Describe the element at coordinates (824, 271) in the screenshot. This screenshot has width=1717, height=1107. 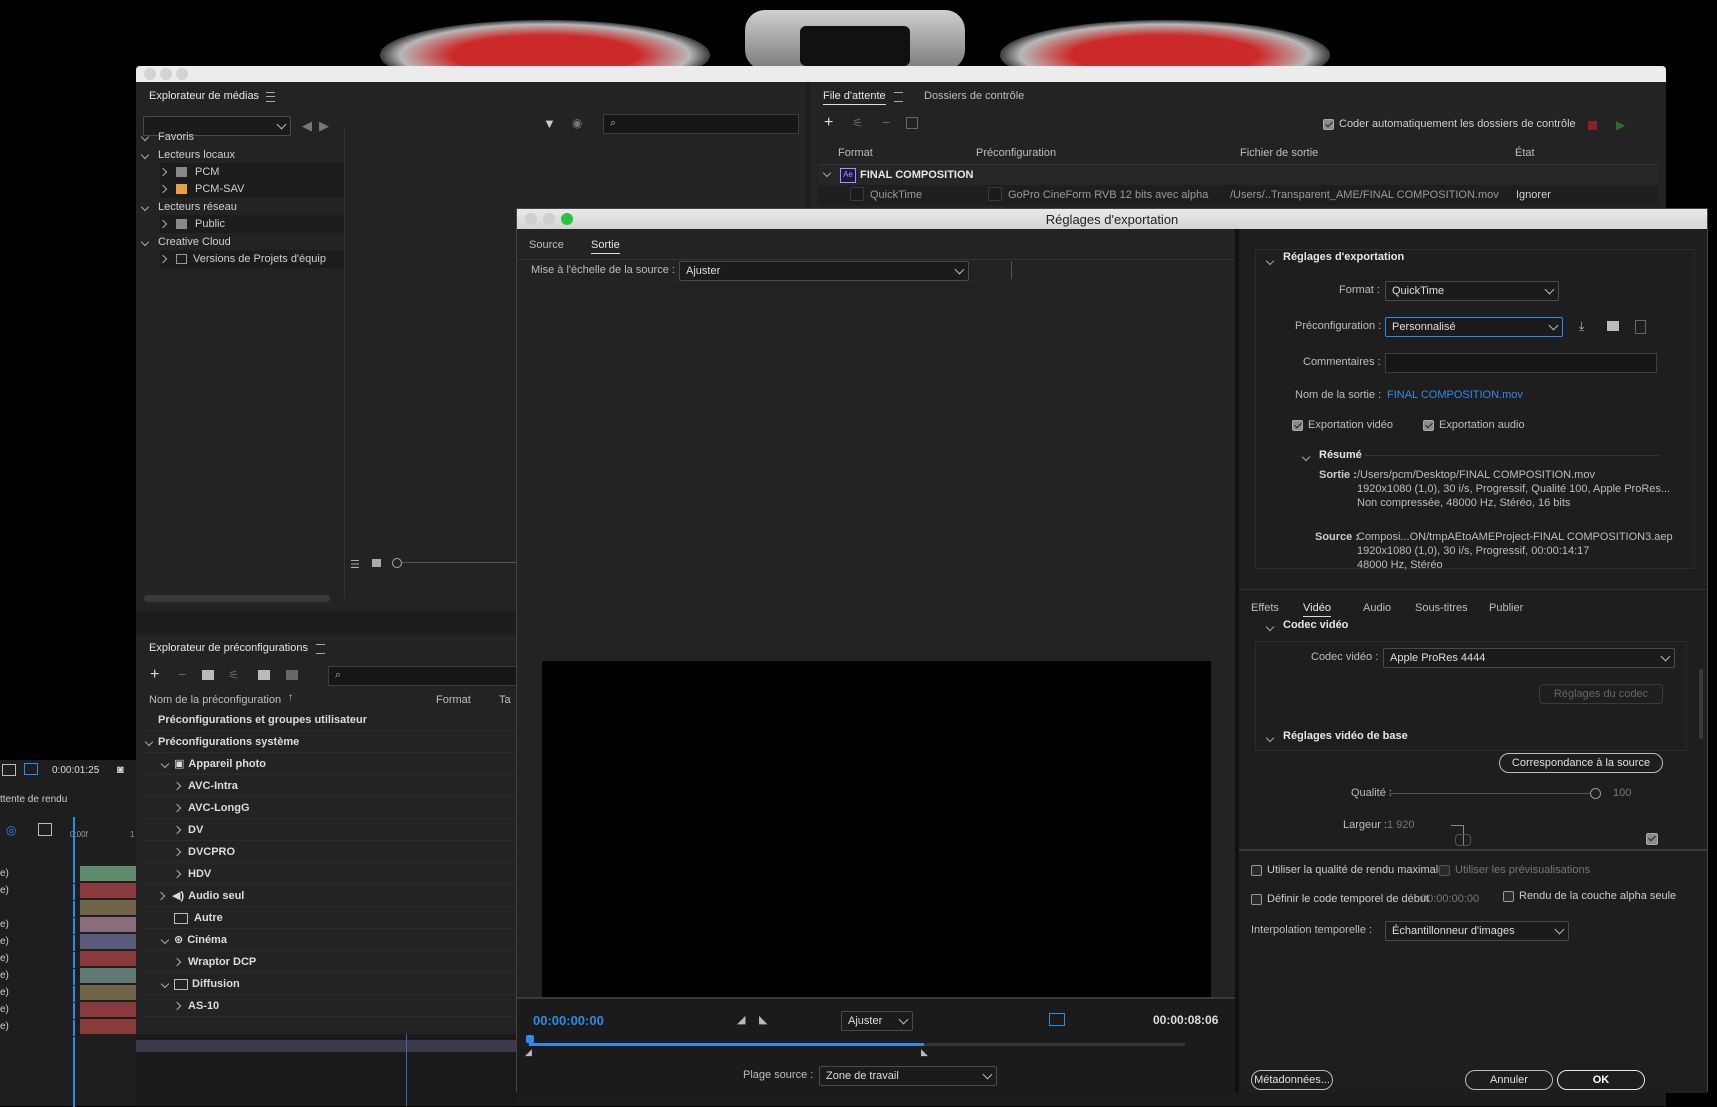
I see `source-scaling-dropdown: Ajuster` at that location.